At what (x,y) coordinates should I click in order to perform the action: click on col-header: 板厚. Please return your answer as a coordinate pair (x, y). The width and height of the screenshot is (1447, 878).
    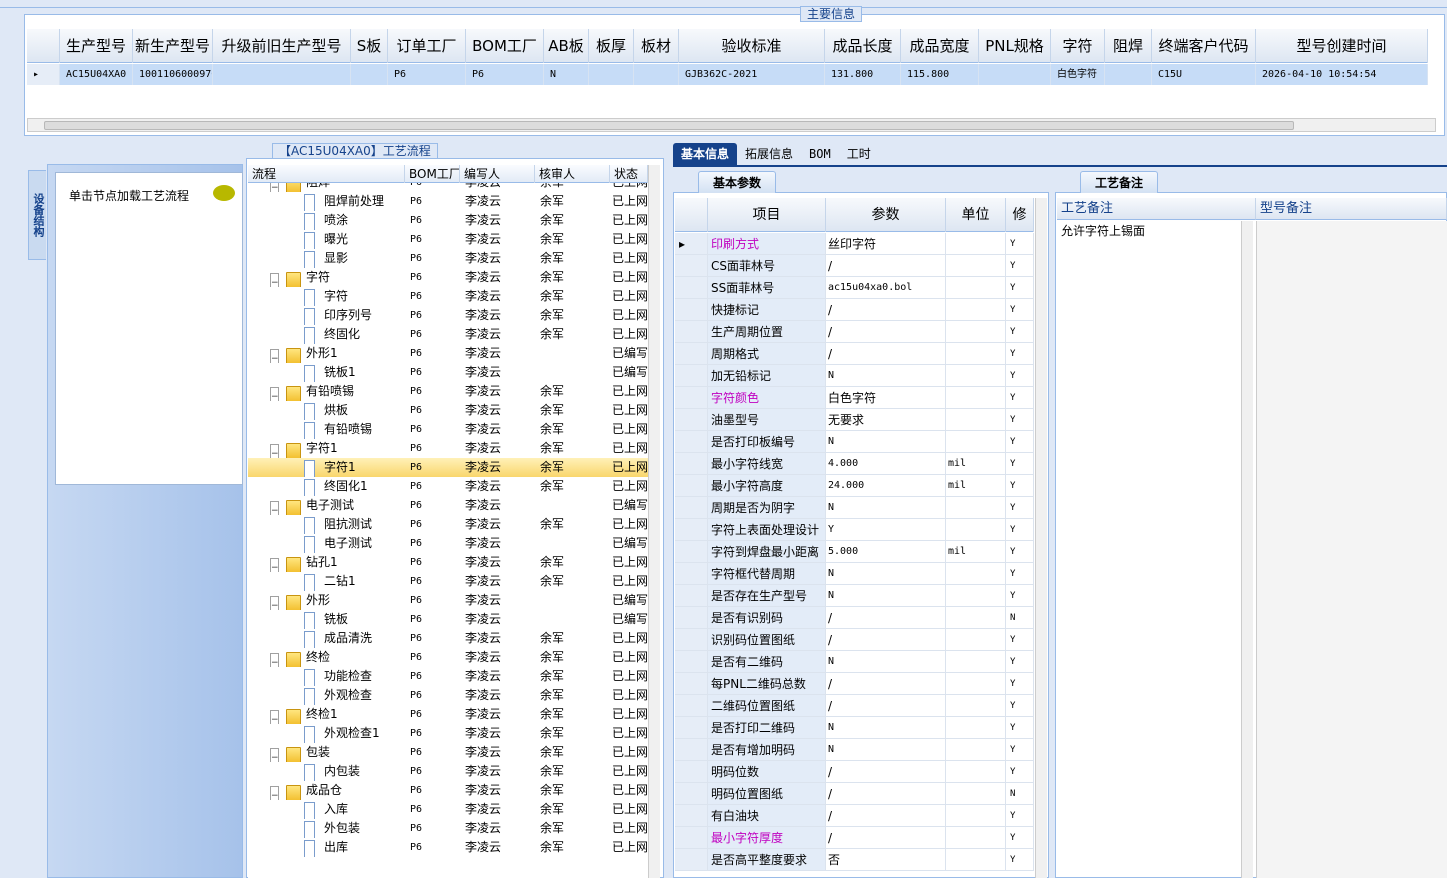
    Looking at the image, I should click on (611, 46).